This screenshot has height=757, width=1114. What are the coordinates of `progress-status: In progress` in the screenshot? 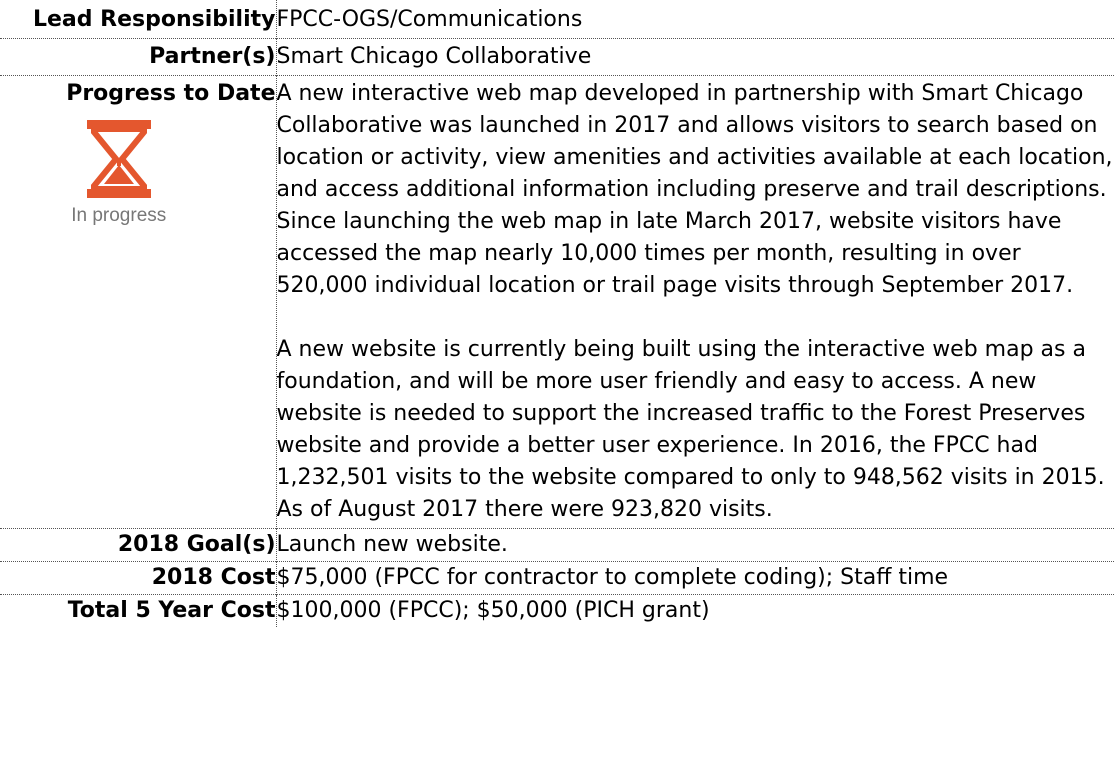 It's located at (138, 173).